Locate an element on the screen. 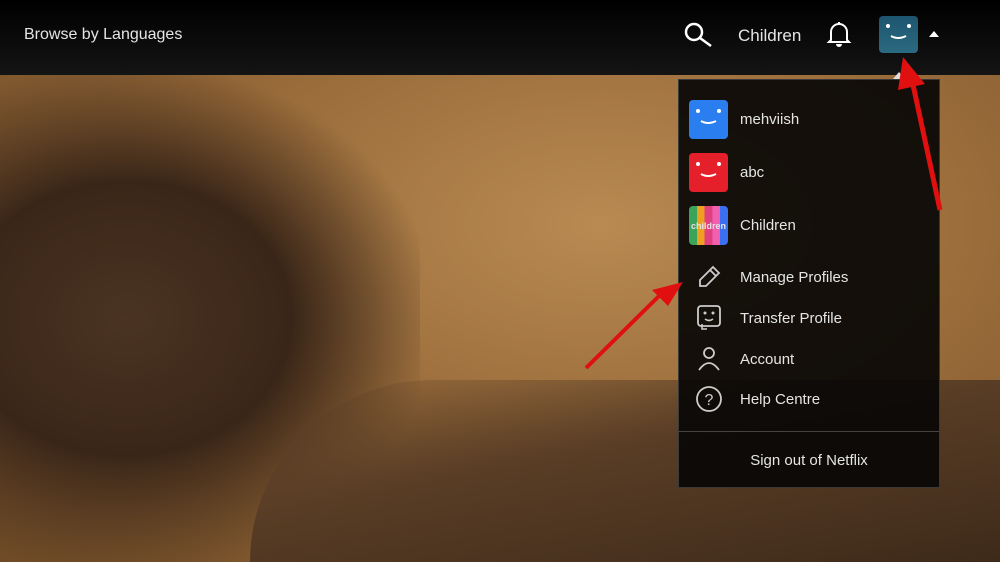 The image size is (1000, 562). red-arrow-avatar is located at coordinates (926, 145).